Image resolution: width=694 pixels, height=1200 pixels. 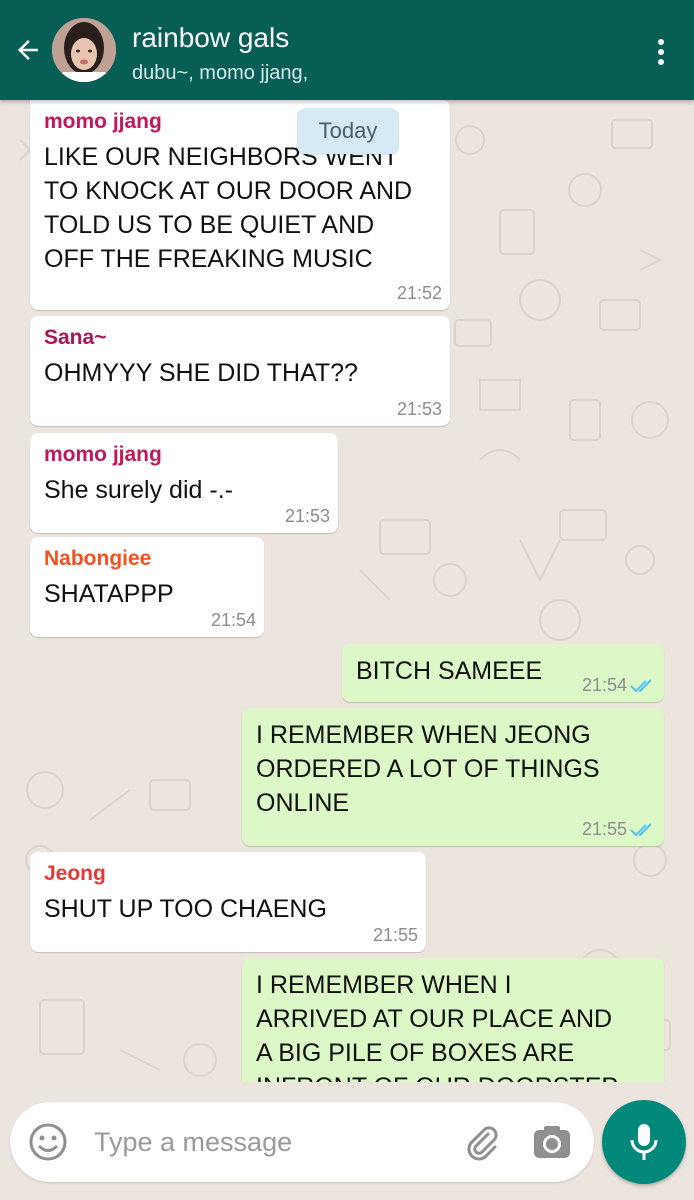 What do you see at coordinates (84, 50) in the screenshot?
I see `group-avatar` at bounding box center [84, 50].